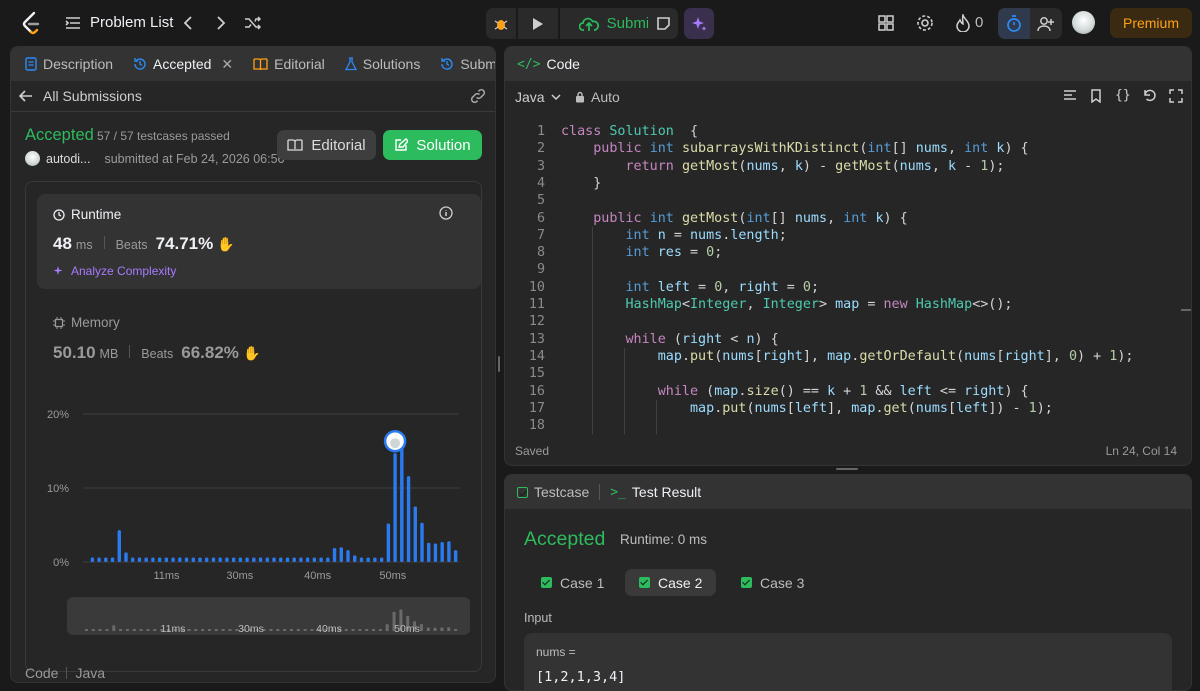 This screenshot has width=1200, height=691. I want to click on problem-list-link: Problem List, so click(131, 22).